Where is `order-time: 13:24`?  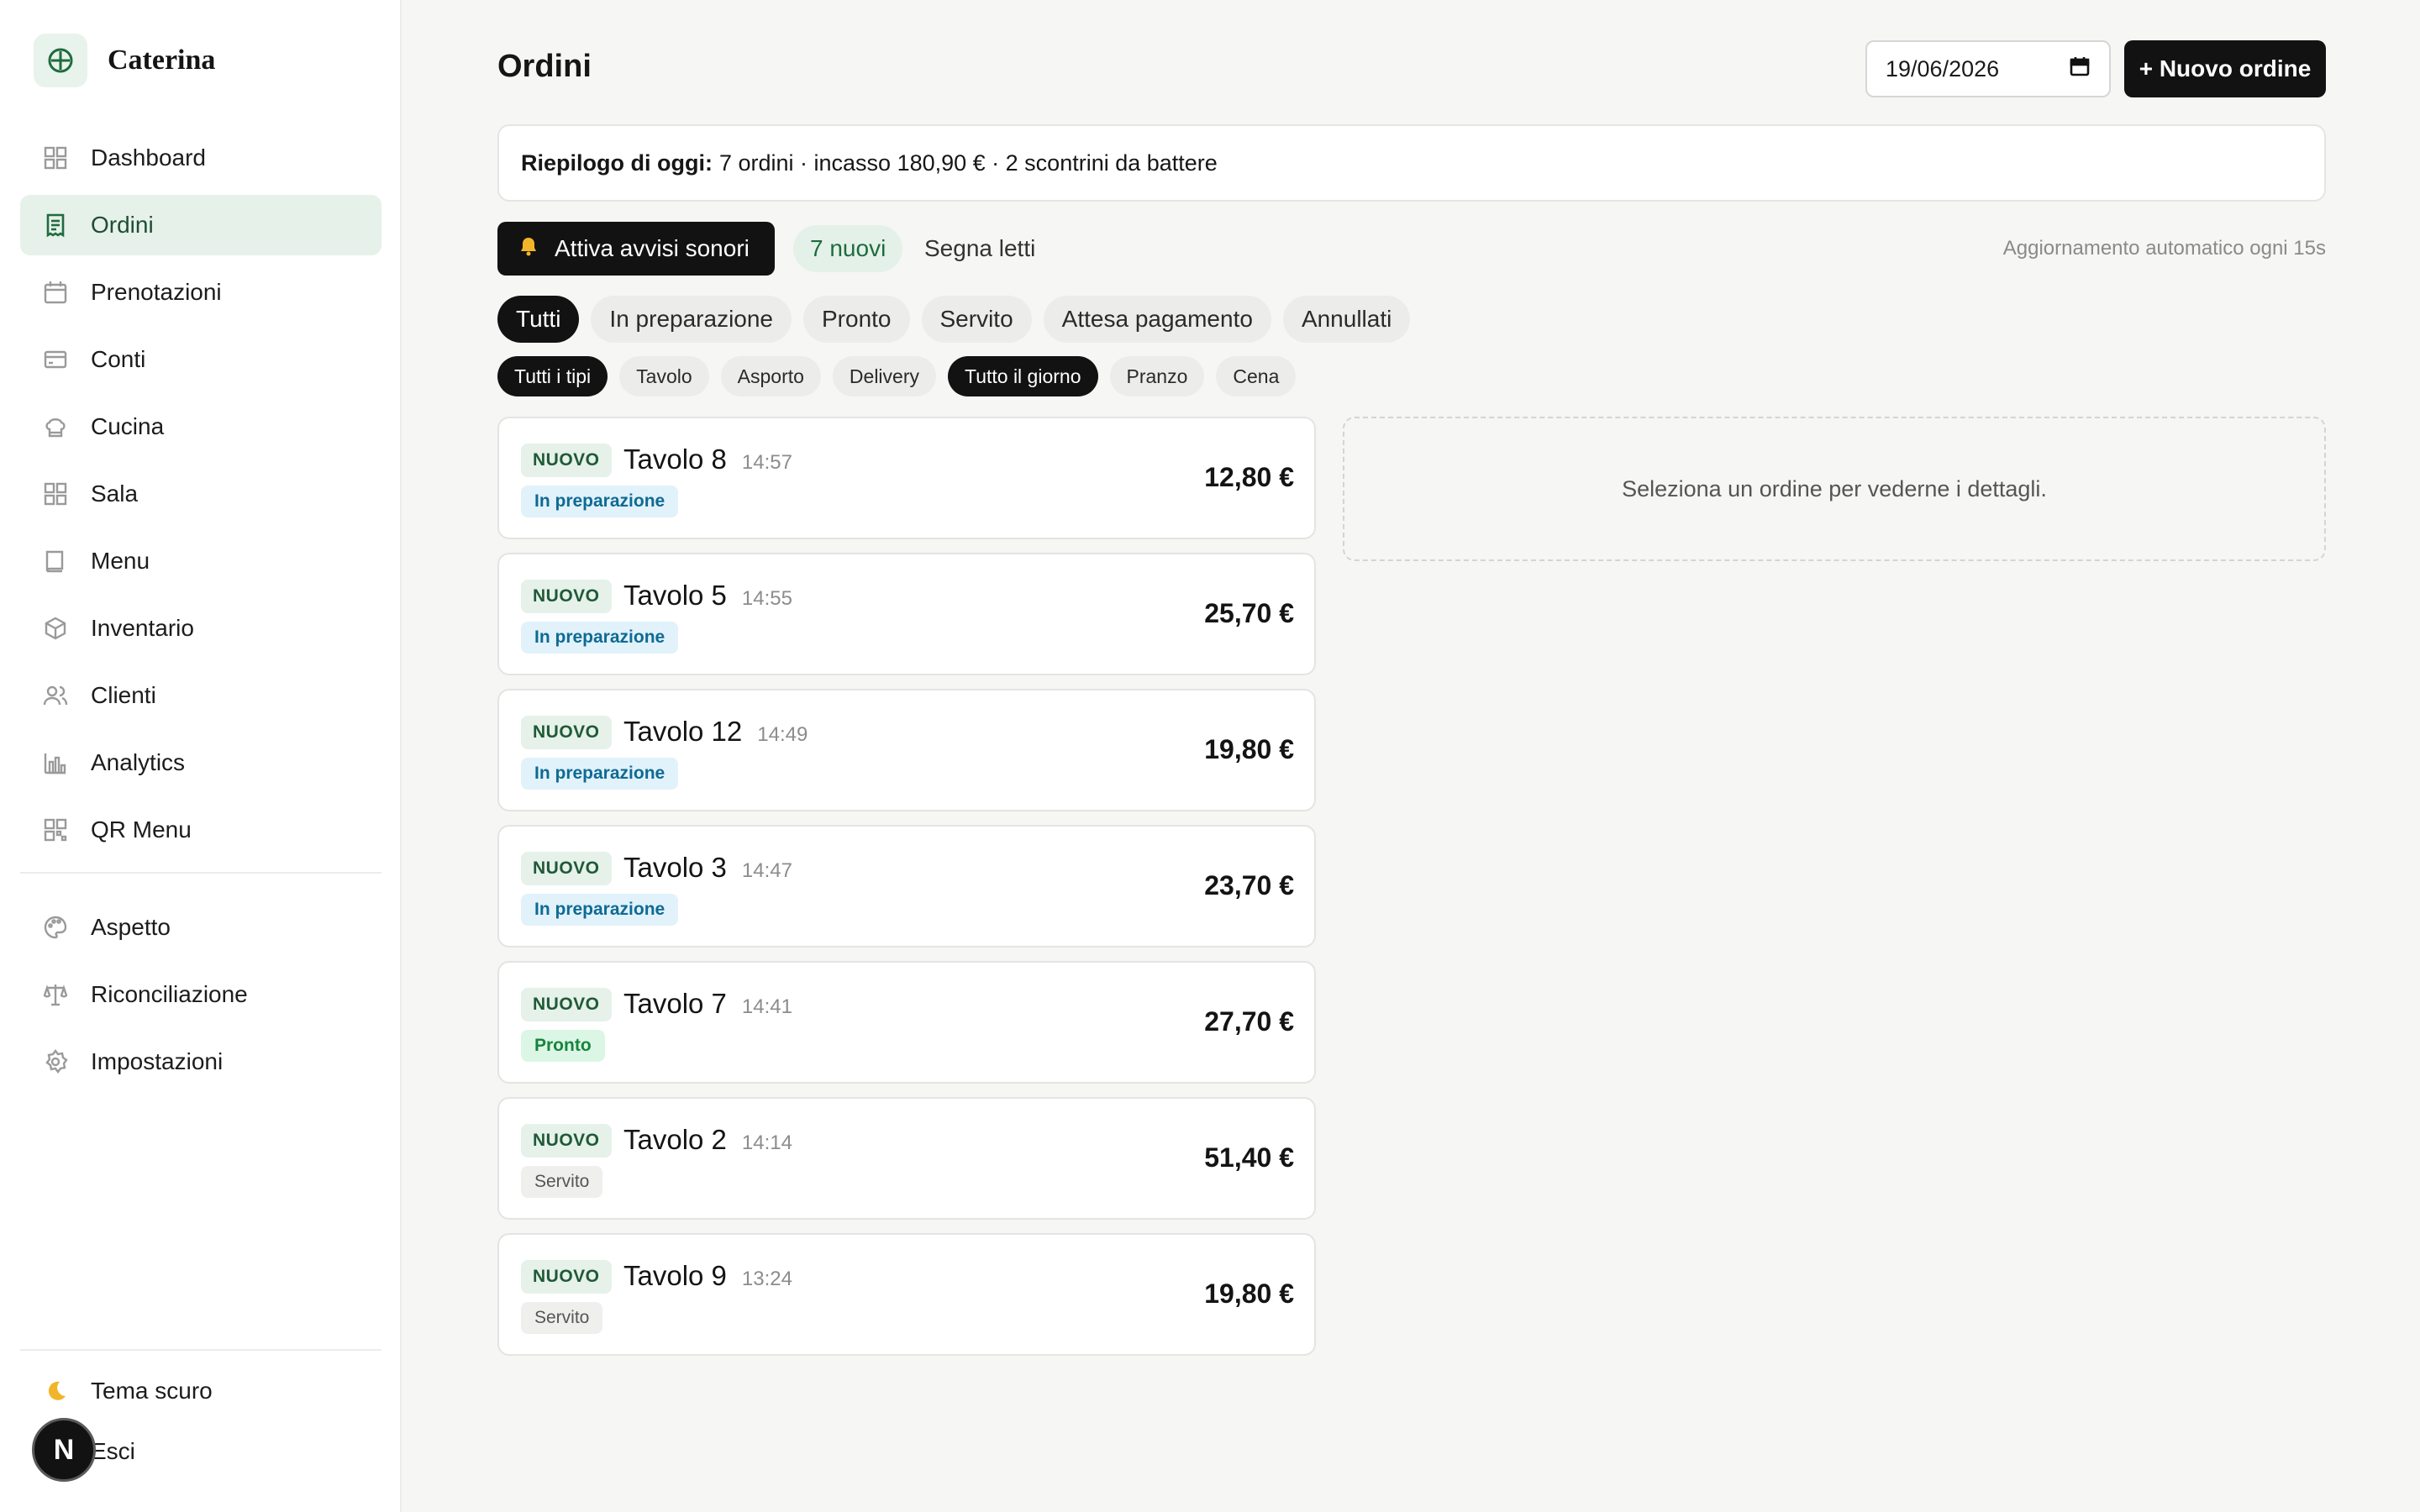
order-time: 13:24 is located at coordinates (766, 1279).